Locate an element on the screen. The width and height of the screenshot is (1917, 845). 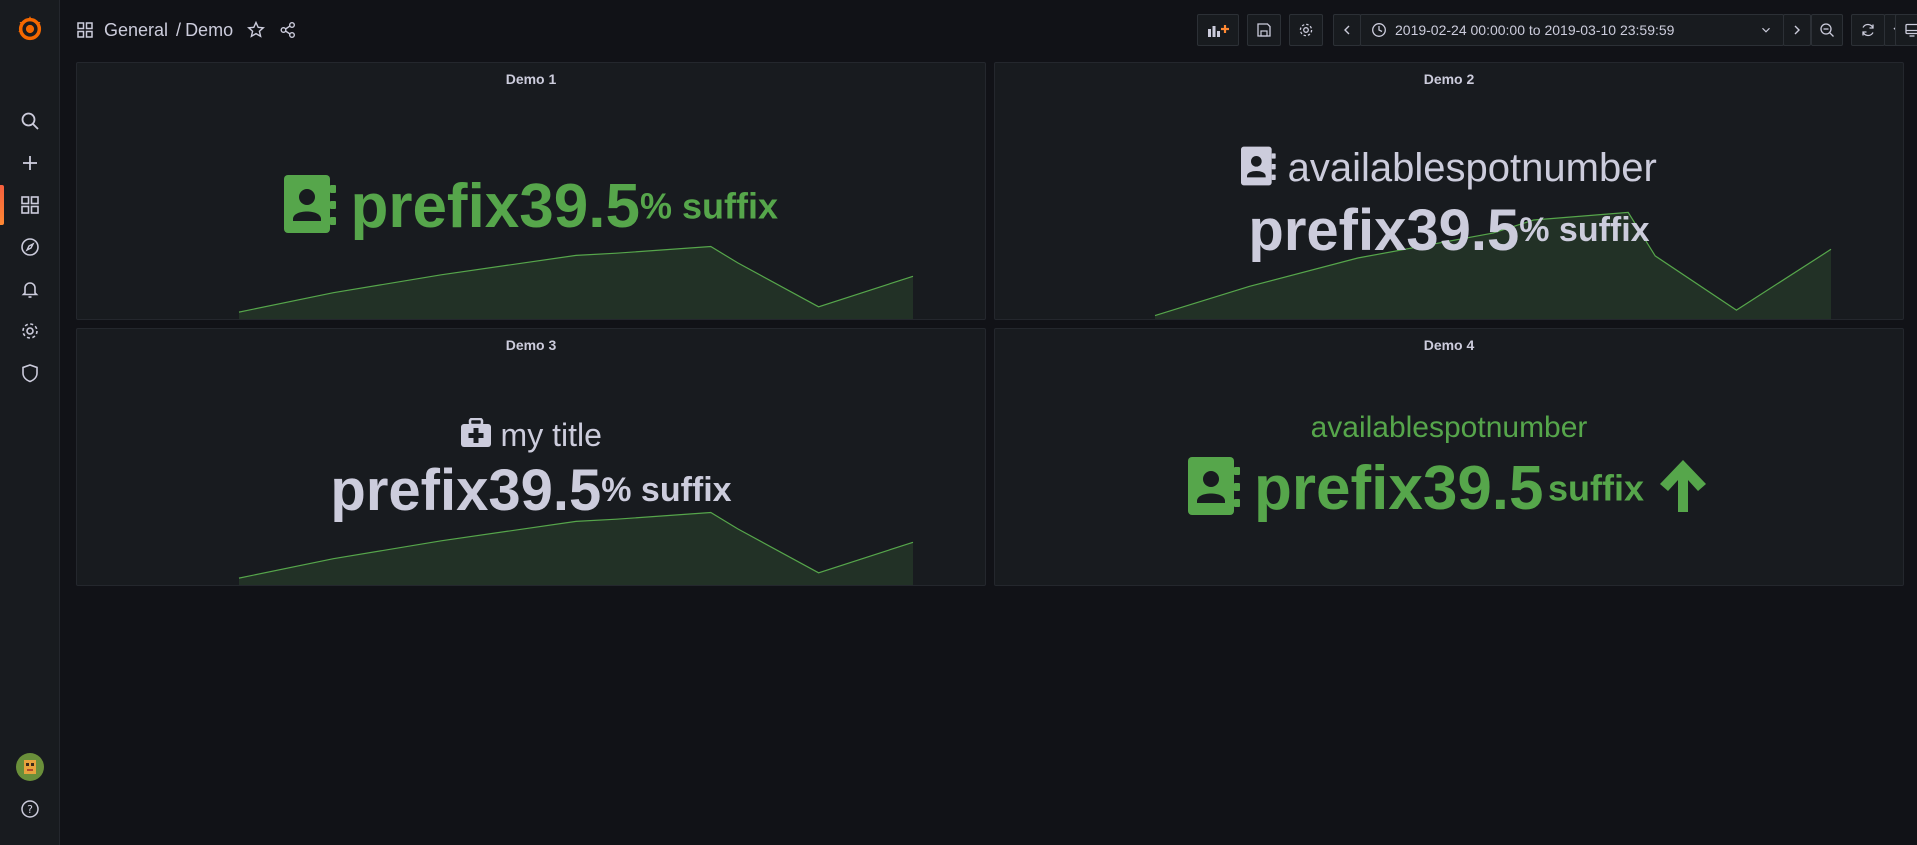
first-aid-kit-icon is located at coordinates (476, 435).